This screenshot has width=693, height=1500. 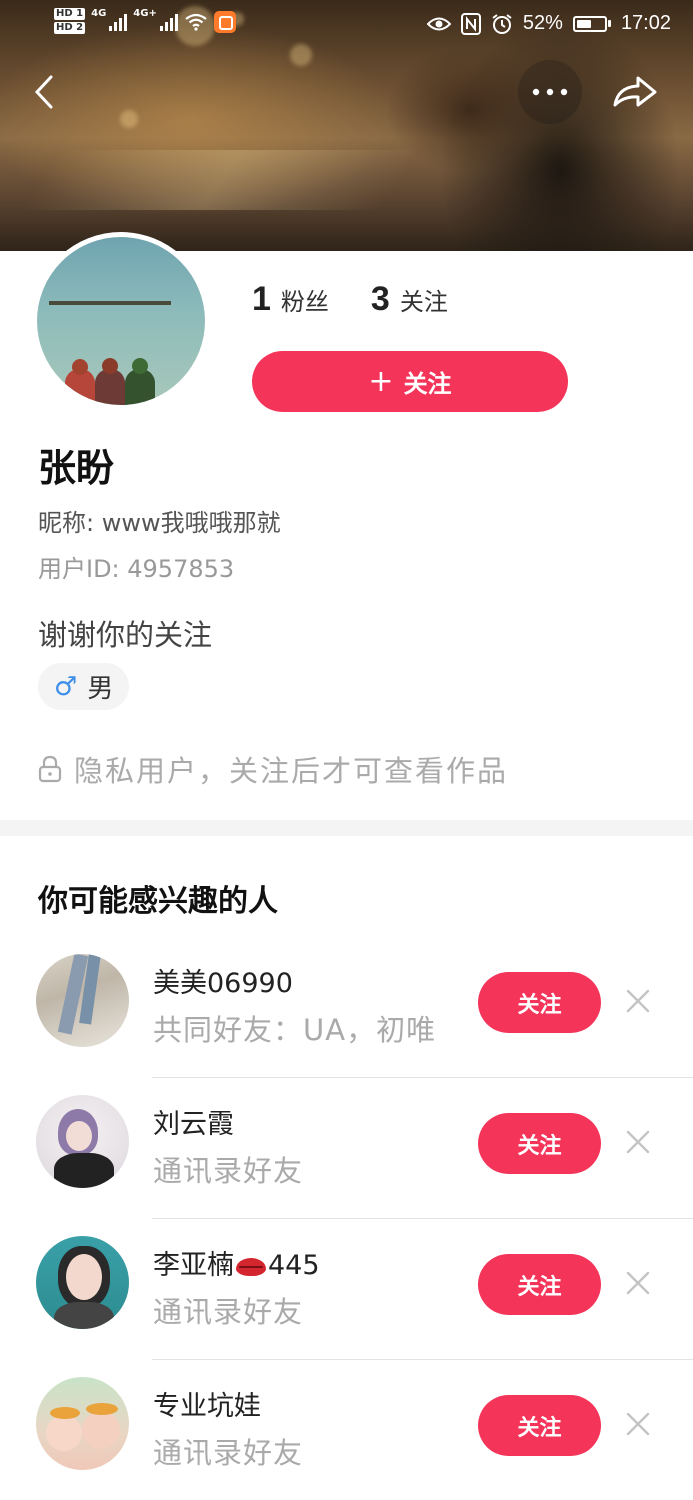 What do you see at coordinates (196, 22) in the screenshot?
I see `wifi-icon` at bounding box center [196, 22].